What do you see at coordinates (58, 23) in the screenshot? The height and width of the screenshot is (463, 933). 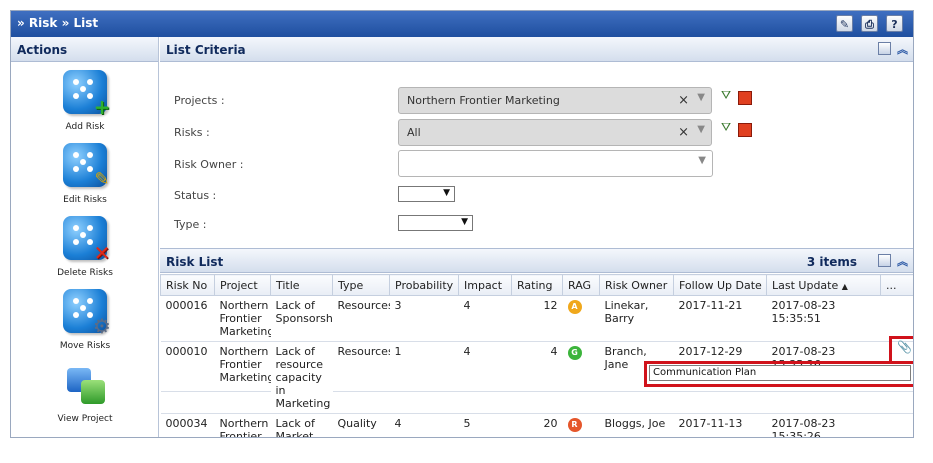 I see `breadcrumb: » Risk » List` at bounding box center [58, 23].